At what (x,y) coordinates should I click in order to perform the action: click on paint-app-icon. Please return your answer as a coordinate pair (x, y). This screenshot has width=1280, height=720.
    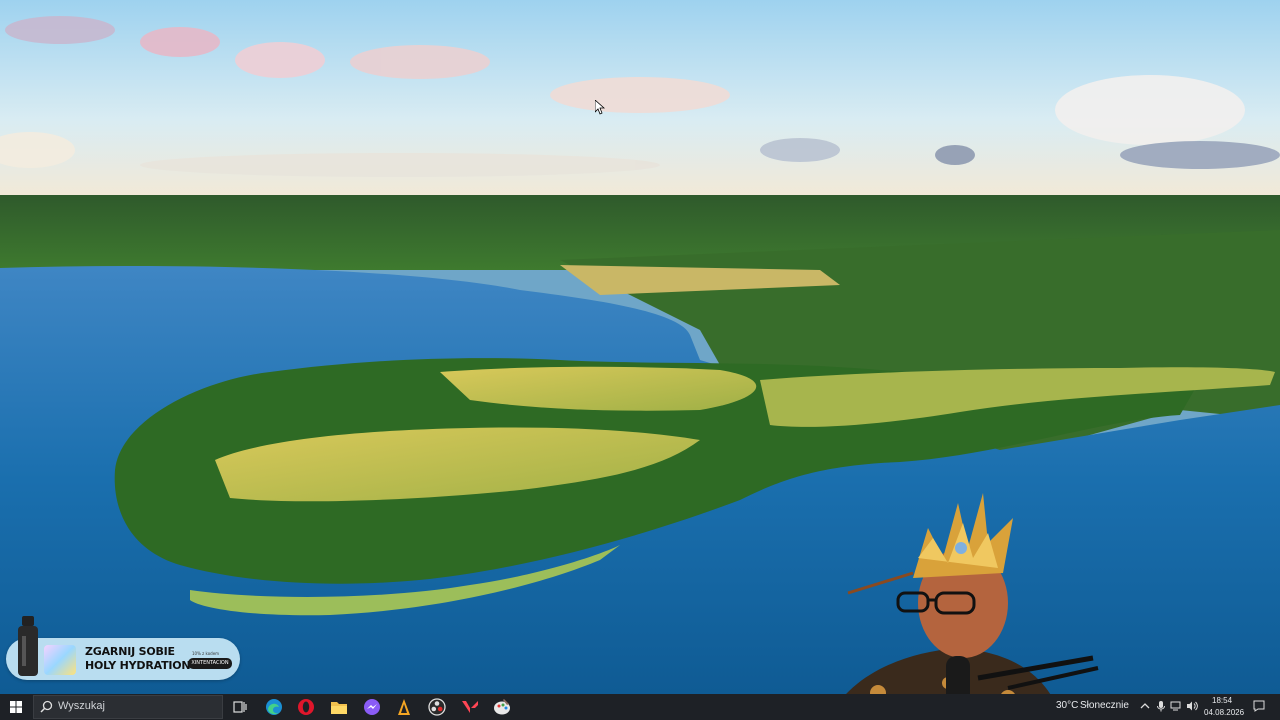
    Looking at the image, I should click on (502, 707).